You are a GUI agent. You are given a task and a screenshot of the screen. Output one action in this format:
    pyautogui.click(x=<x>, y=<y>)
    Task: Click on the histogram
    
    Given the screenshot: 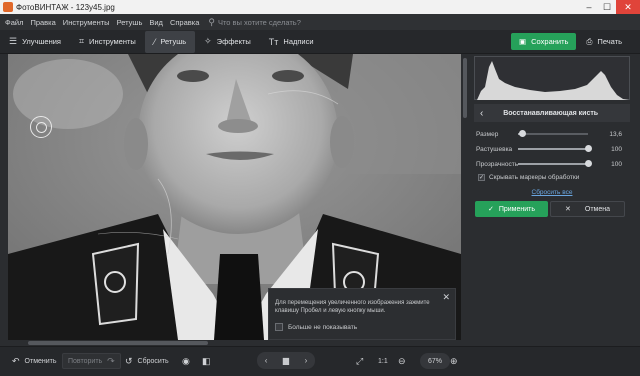 What is the action you would take?
    pyautogui.click(x=552, y=78)
    